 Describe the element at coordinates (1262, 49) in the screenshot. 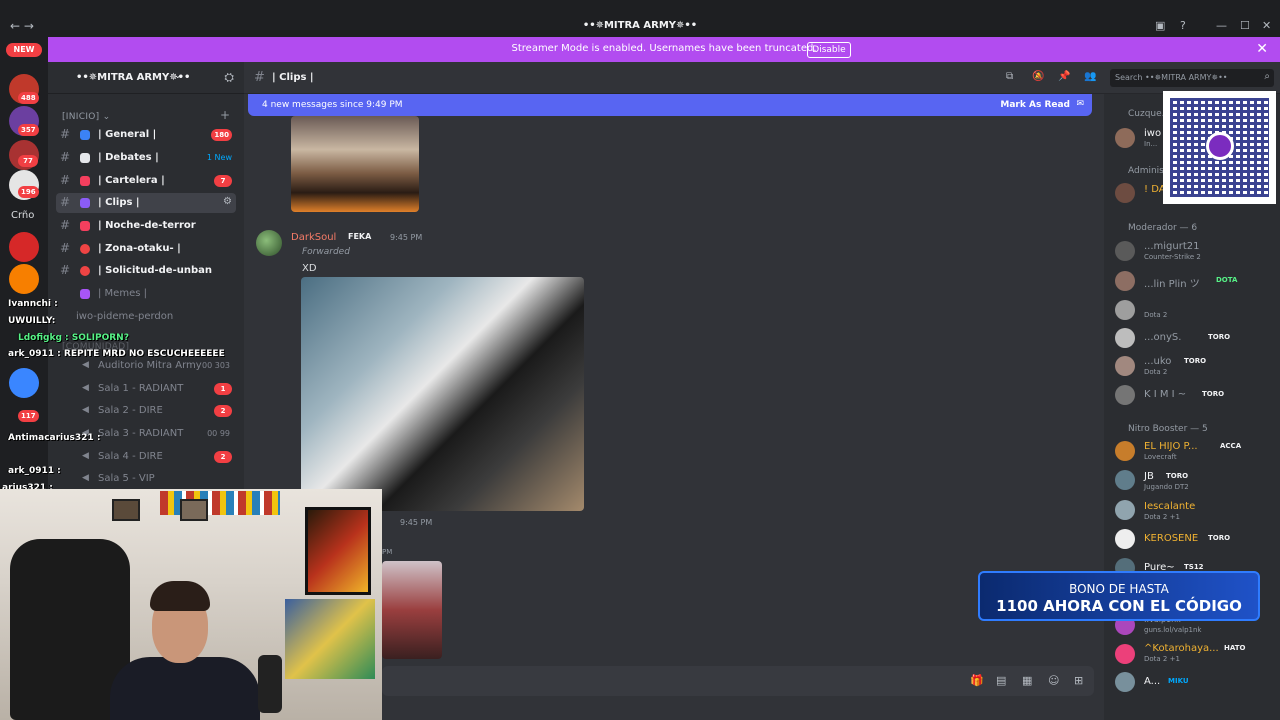

I see `close-banner-icon: ✕` at that location.